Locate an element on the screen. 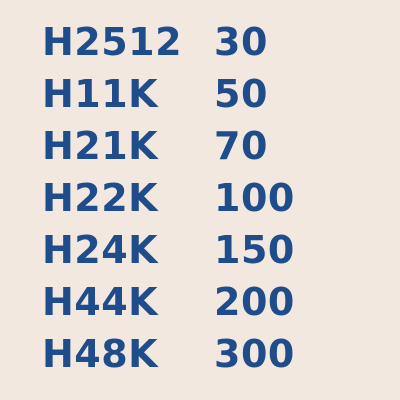  spec-row: H21K 70 is located at coordinates (168, 146).